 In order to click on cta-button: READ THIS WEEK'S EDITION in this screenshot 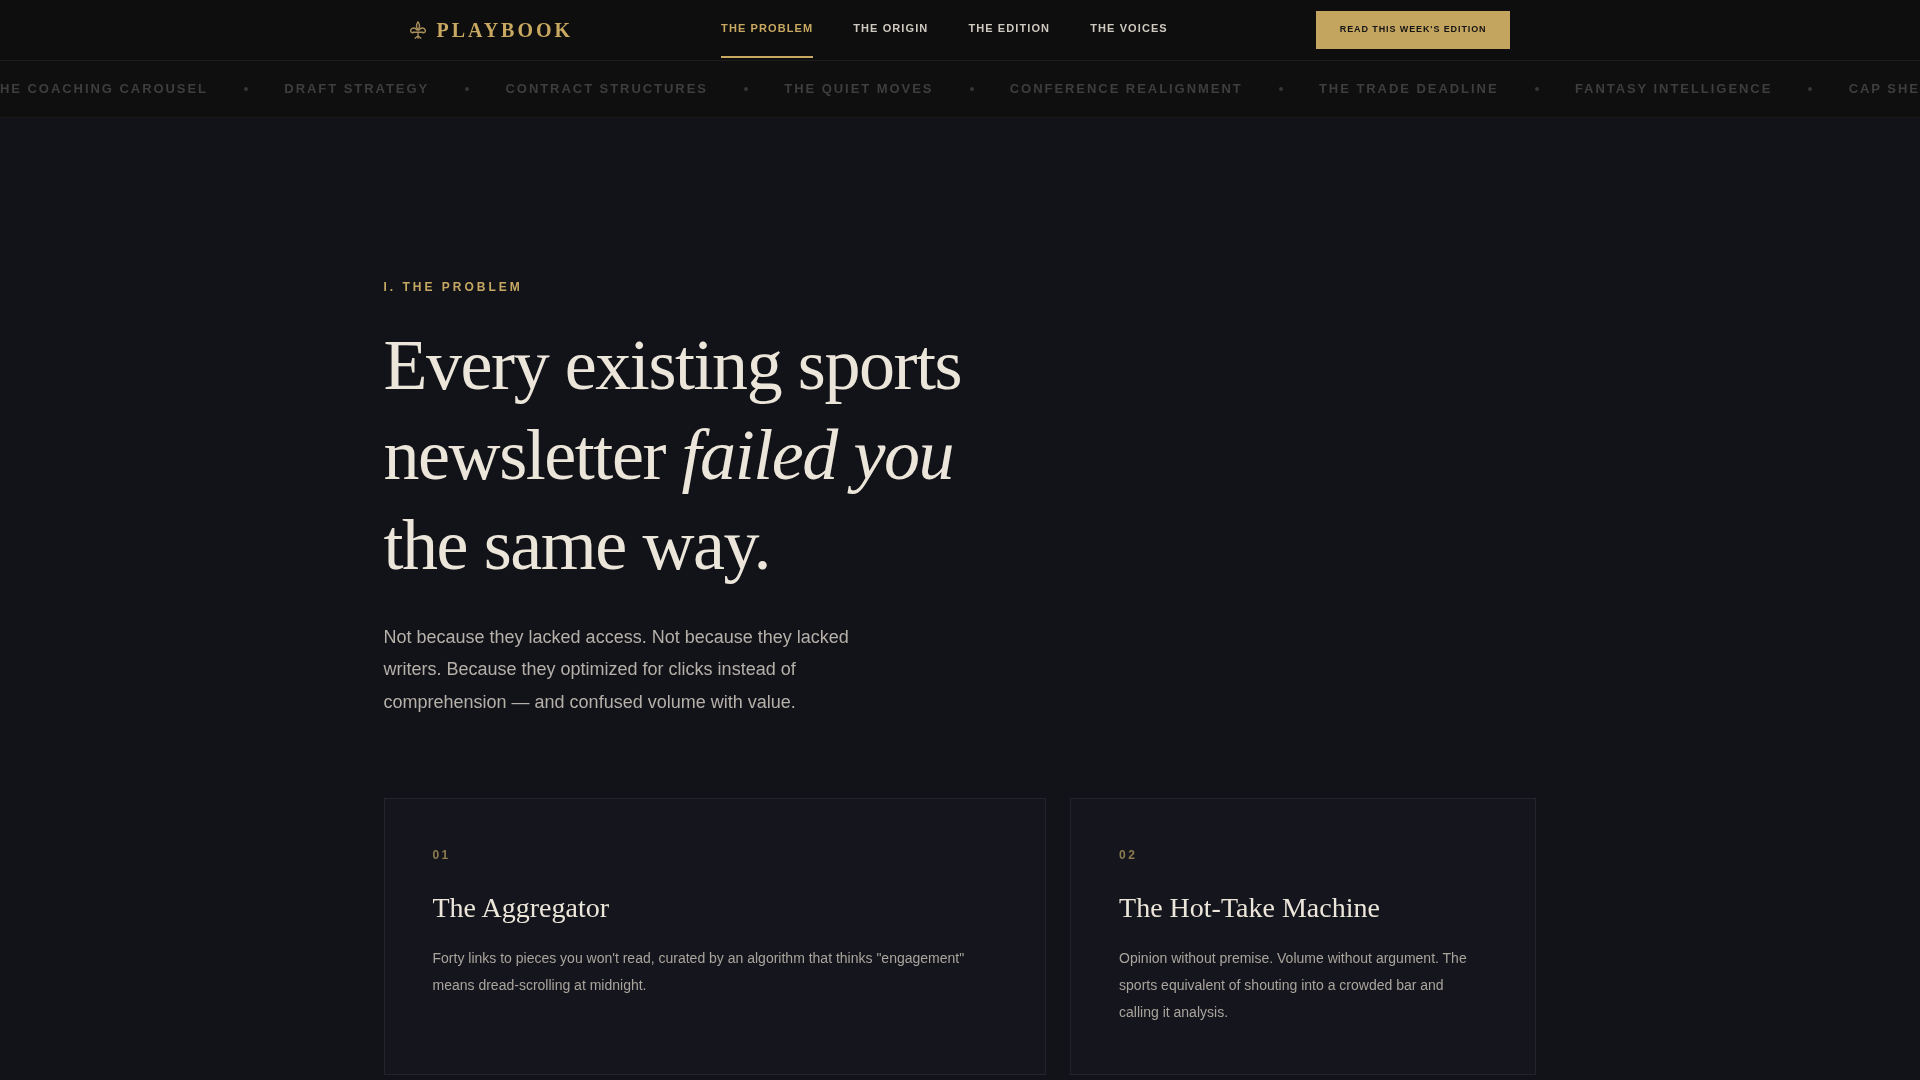, I will do `click(1413, 30)`.